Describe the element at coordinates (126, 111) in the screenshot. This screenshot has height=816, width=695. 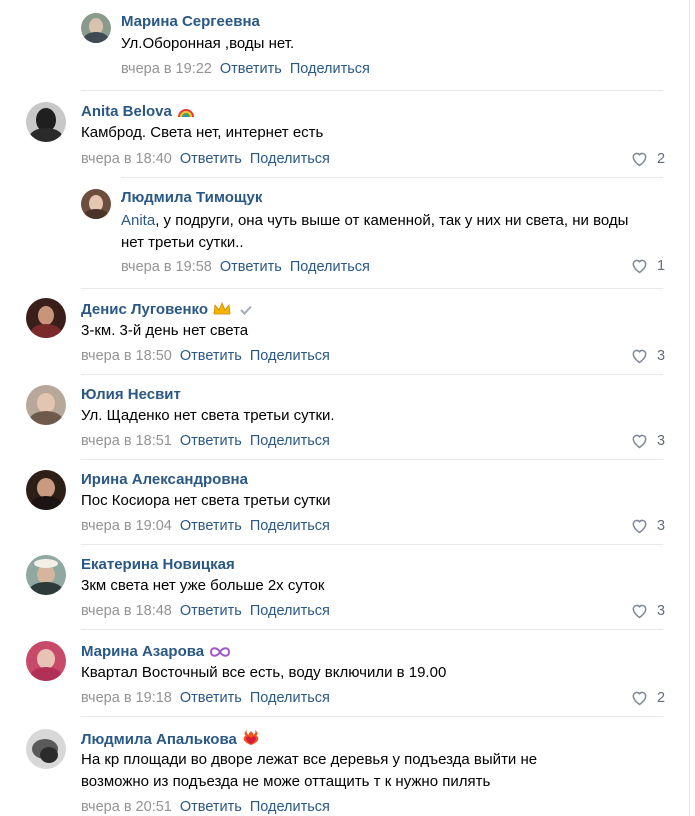
I see `author-name: Anita Belova` at that location.